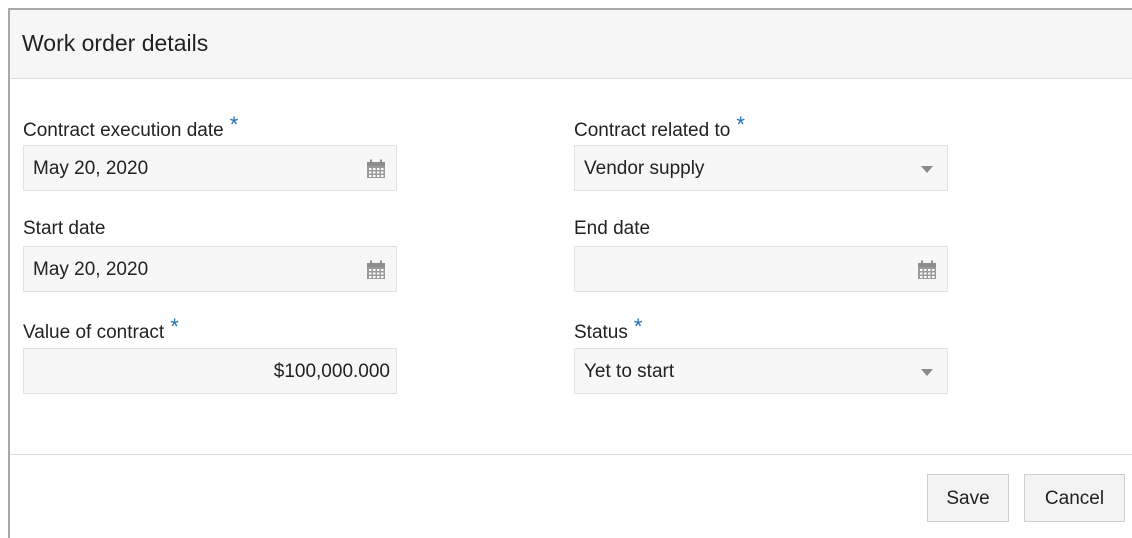  Describe the element at coordinates (94, 332) in the screenshot. I see `value-of-contract-label-text: Value of contract` at that location.